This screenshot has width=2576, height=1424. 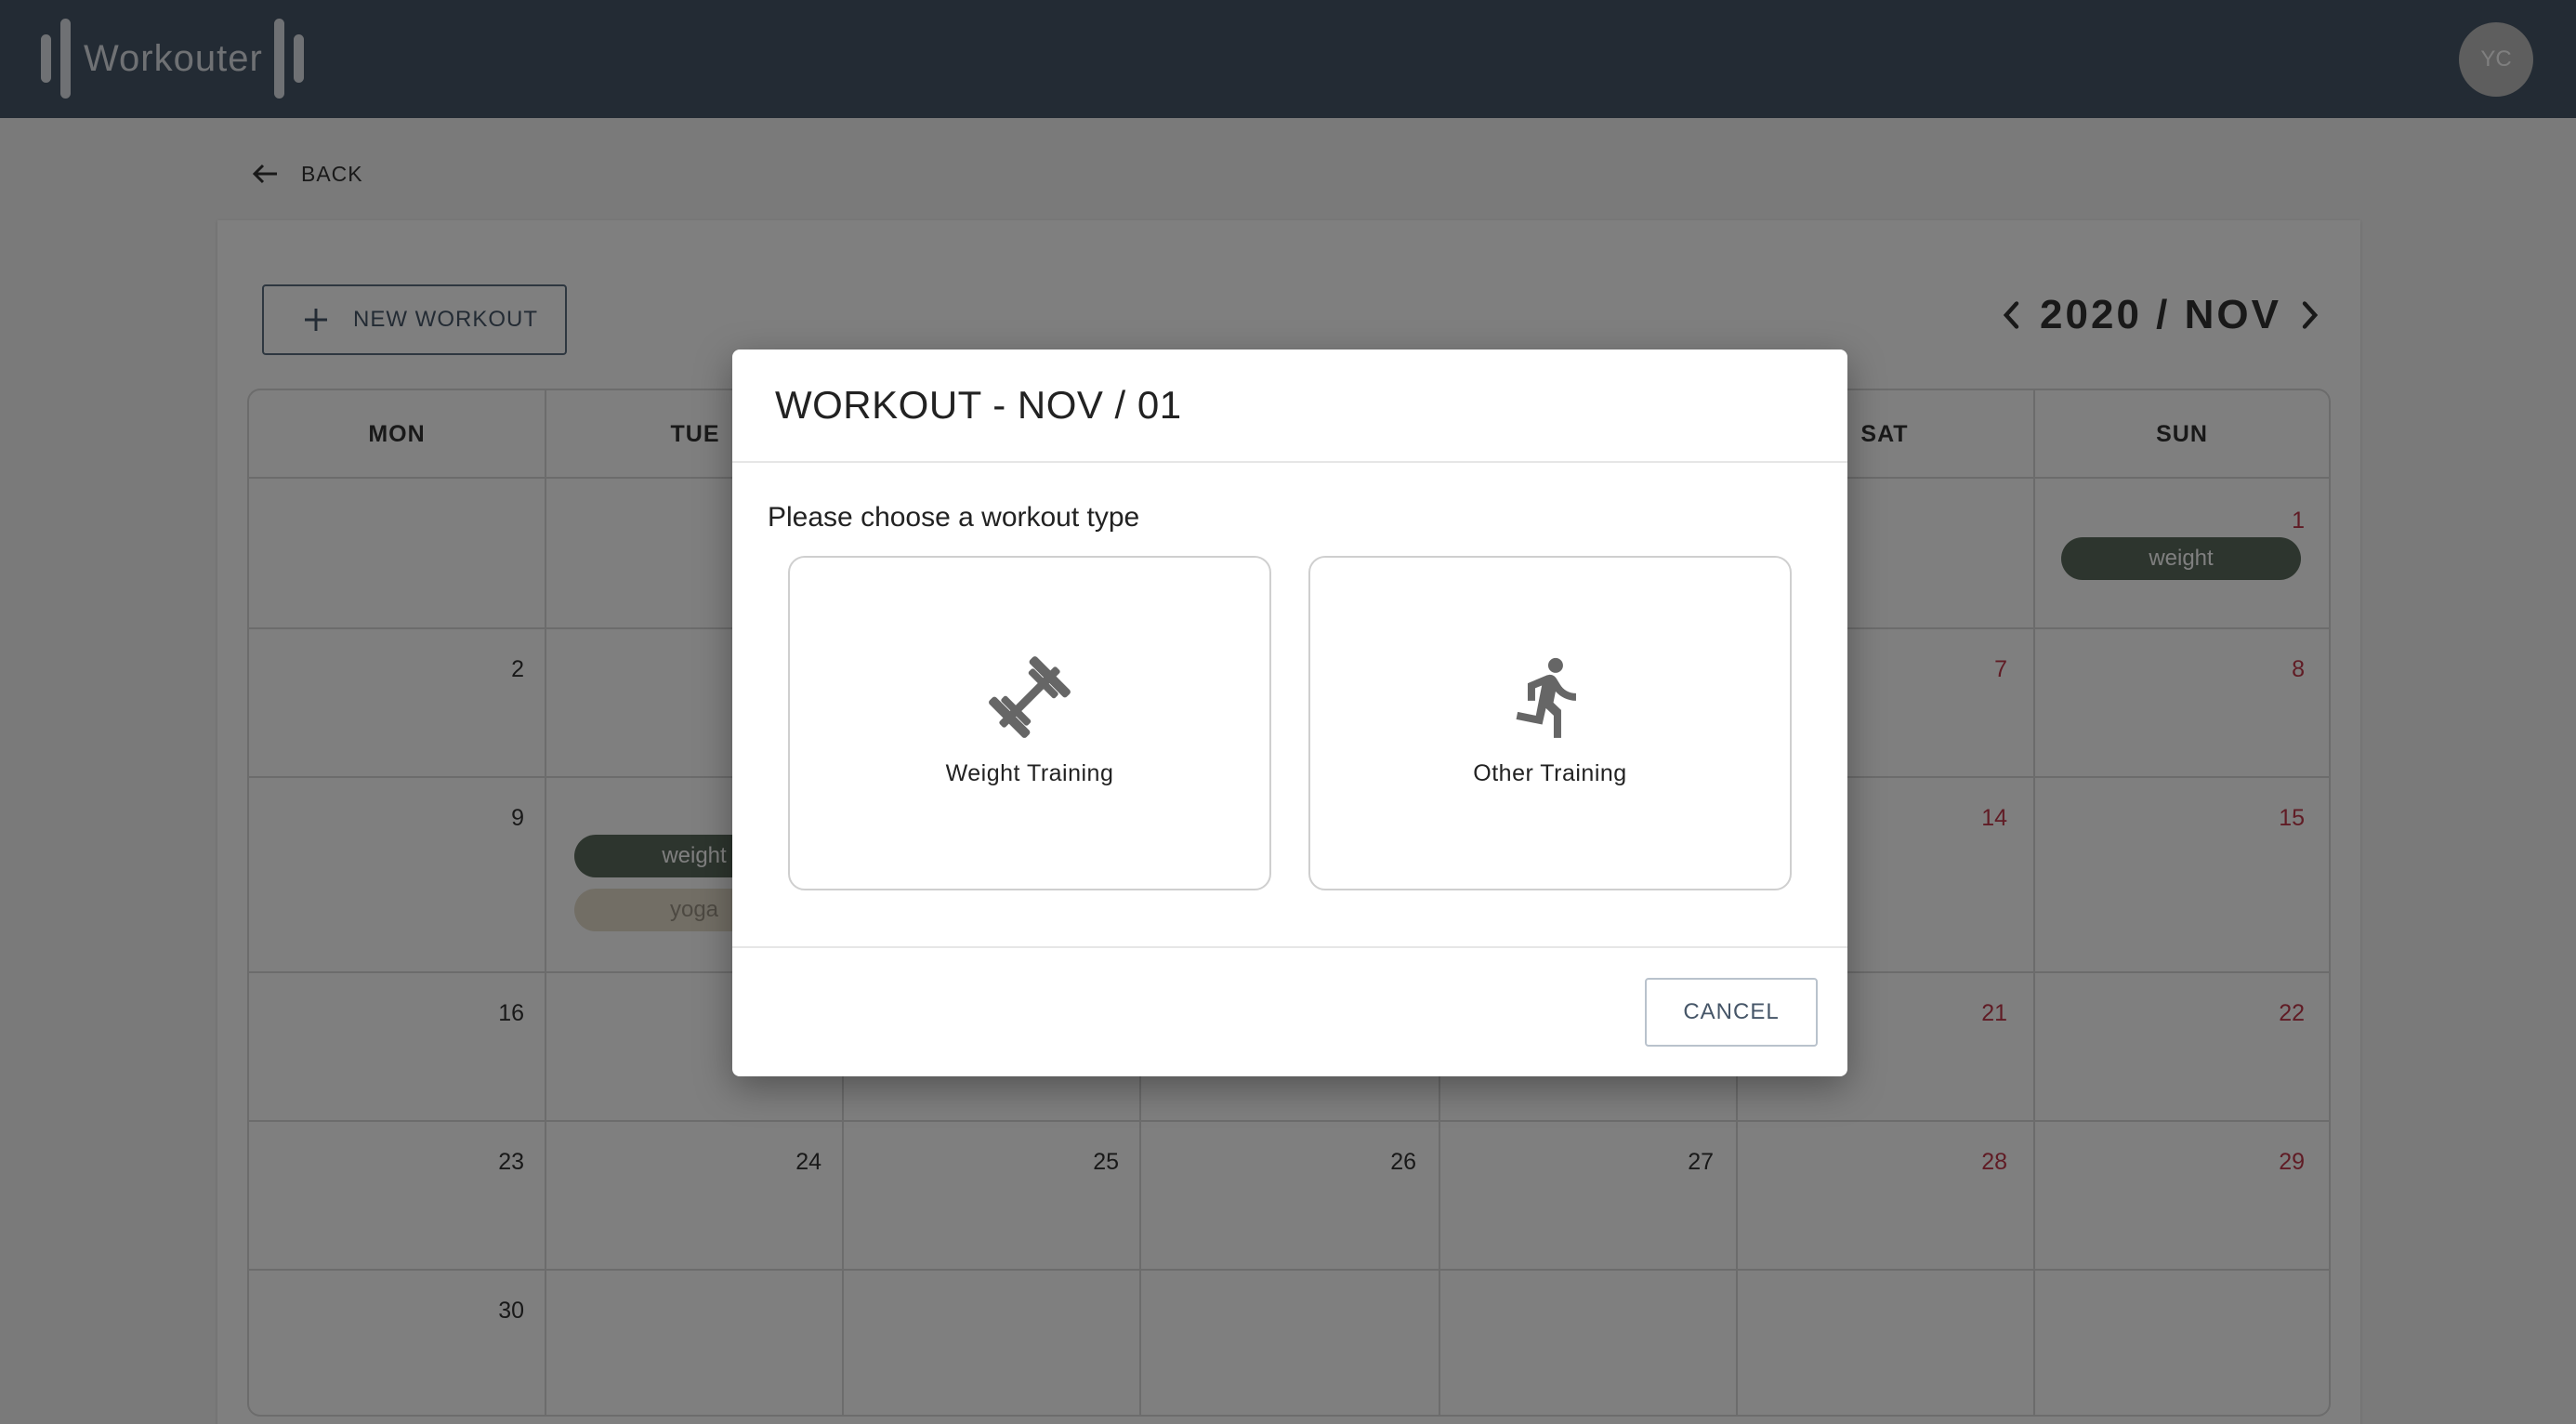 What do you see at coordinates (978, 405) in the screenshot?
I see `dialog-title: WORKOUT - NOV / 01` at bounding box center [978, 405].